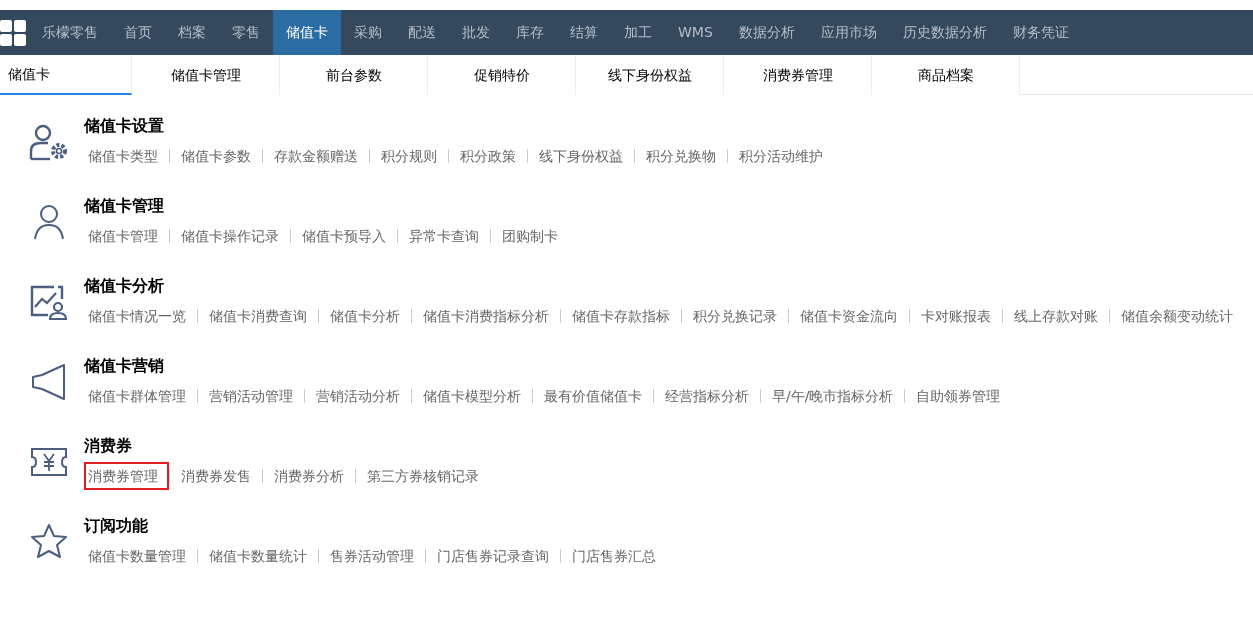 This screenshot has width=1253, height=621. Describe the element at coordinates (486, 316) in the screenshot. I see `menu-link: 储值卡消费指标分析` at that location.